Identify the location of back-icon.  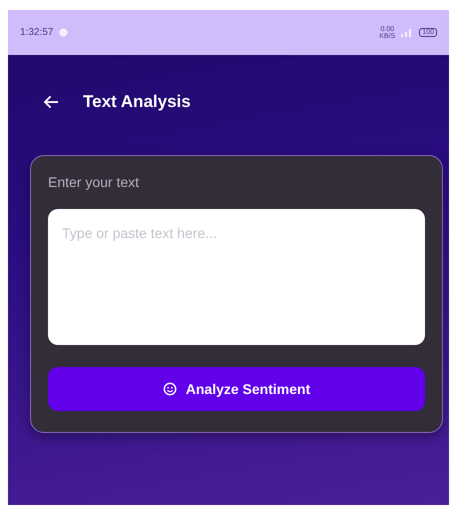
(51, 102).